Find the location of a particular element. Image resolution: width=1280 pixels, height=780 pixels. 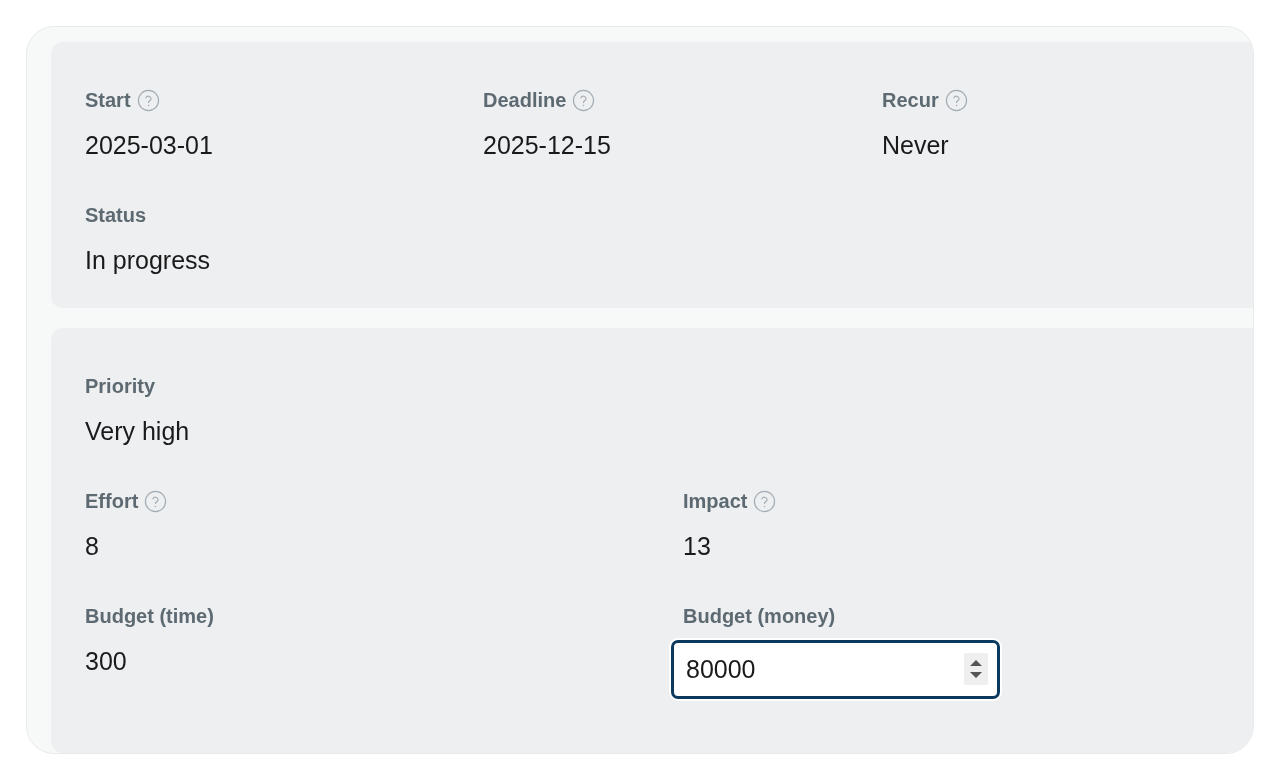

field-value: In progress is located at coordinates (148, 260).